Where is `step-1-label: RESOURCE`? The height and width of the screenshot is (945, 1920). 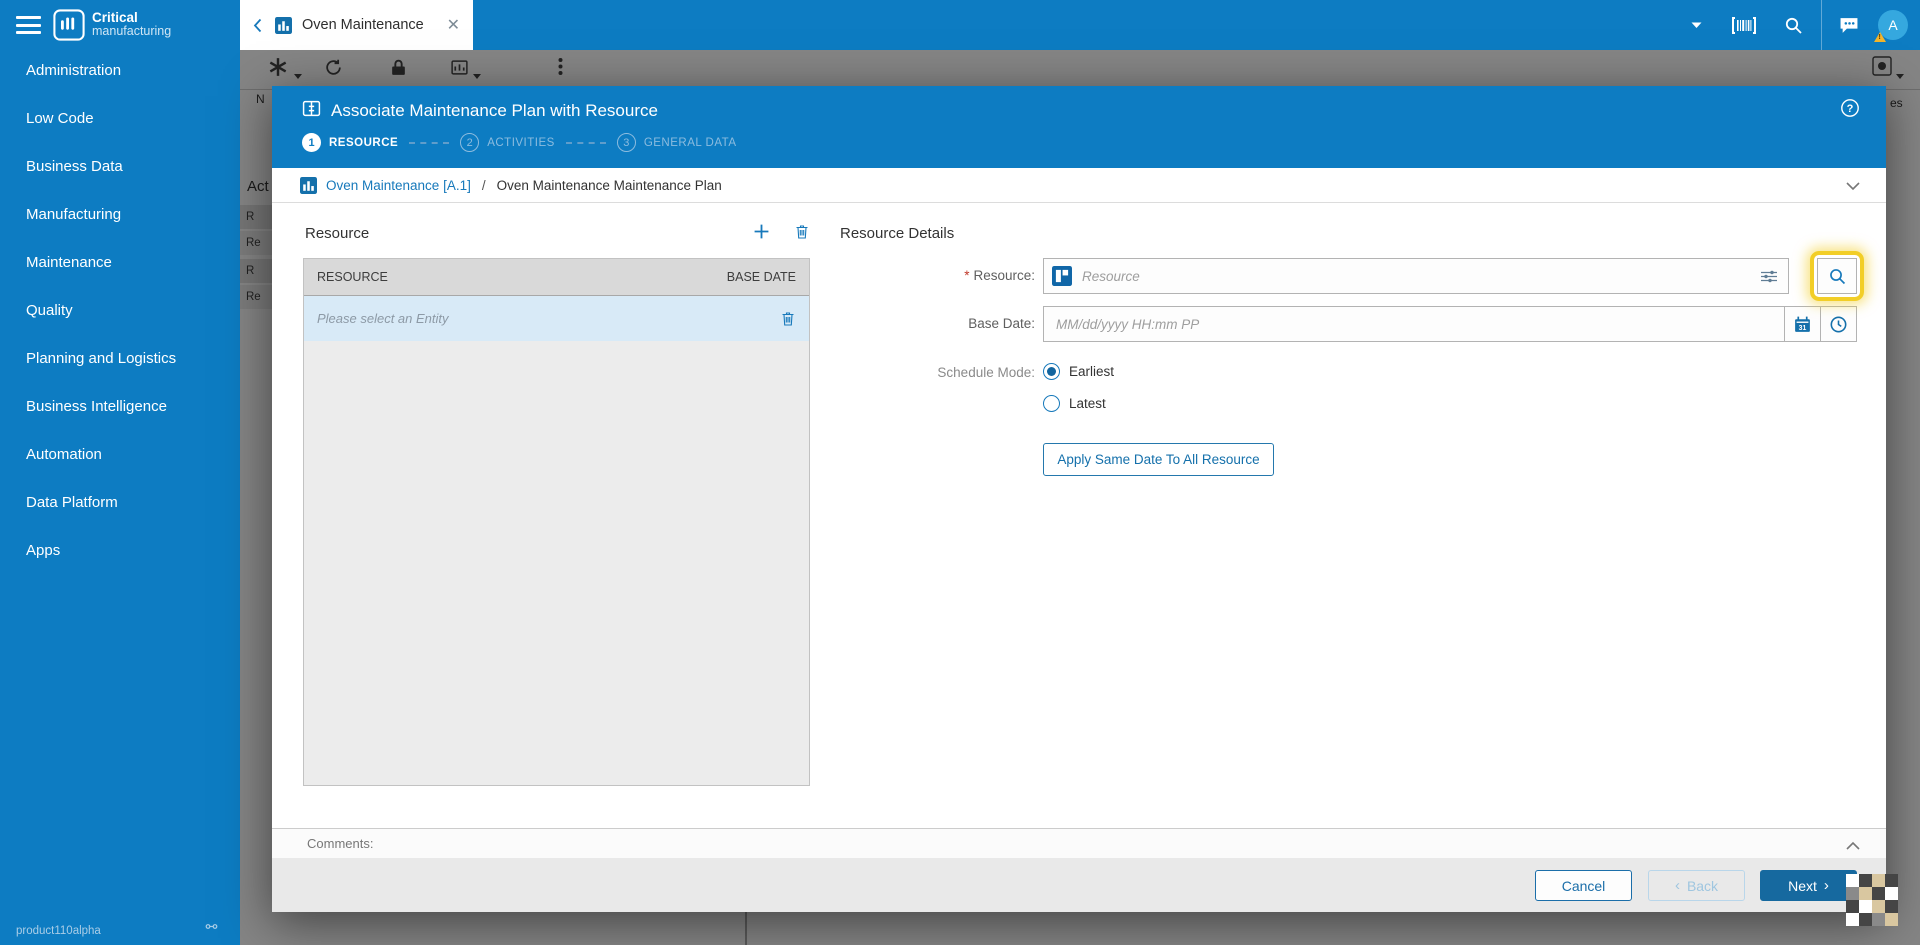 step-1-label: RESOURCE is located at coordinates (364, 142).